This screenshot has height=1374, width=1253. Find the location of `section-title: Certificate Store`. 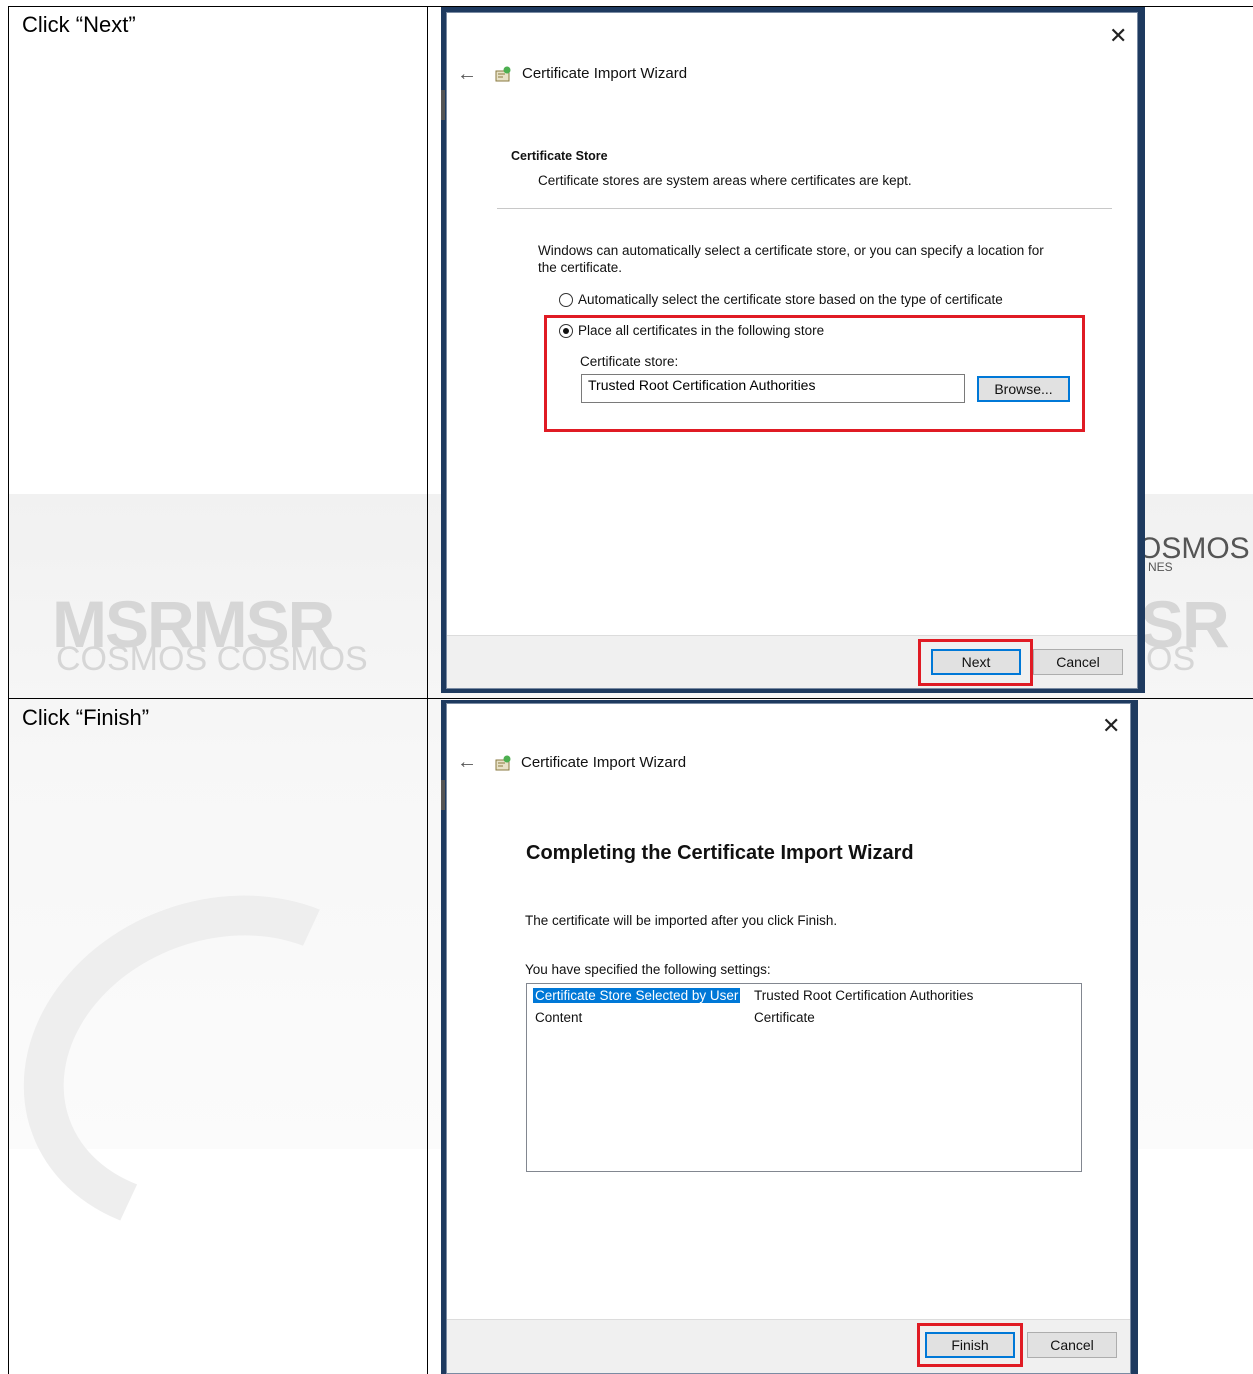

section-title: Certificate Store is located at coordinates (559, 156).